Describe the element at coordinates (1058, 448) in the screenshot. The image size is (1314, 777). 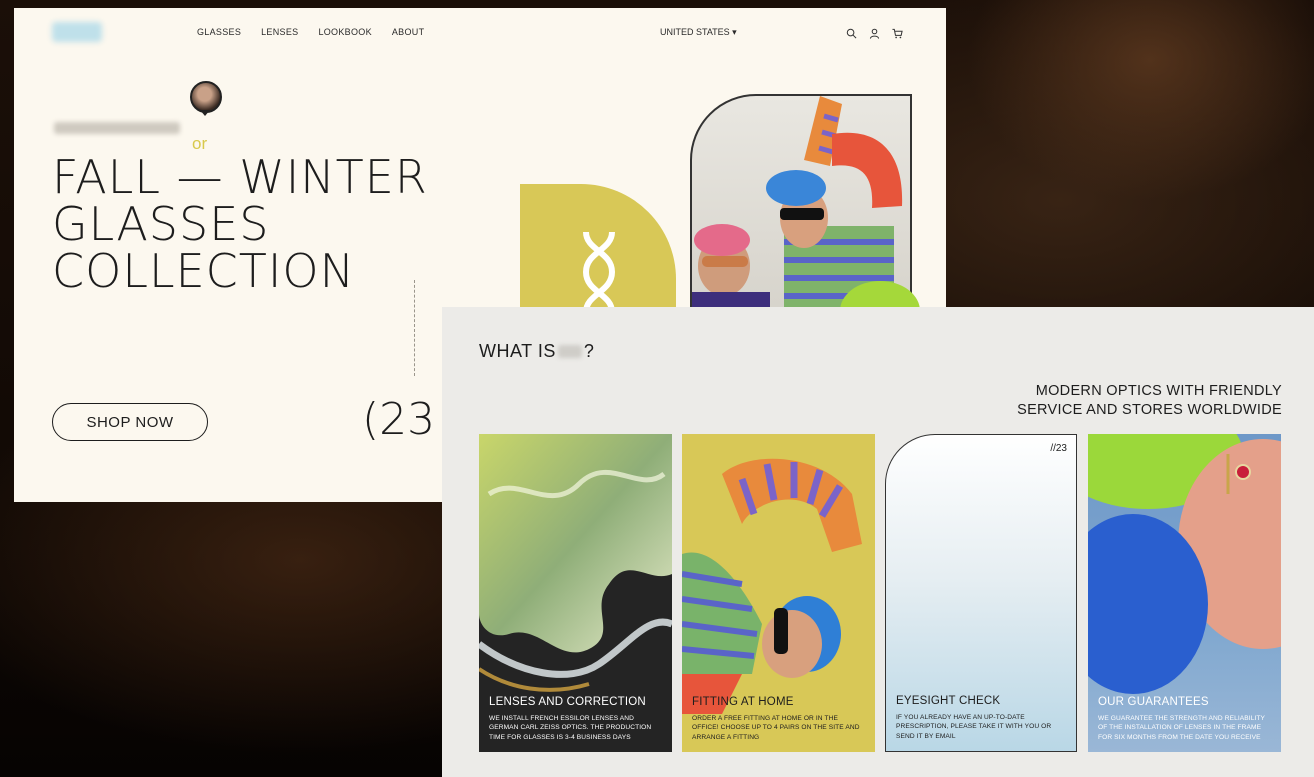
I see `card-number: //23` at that location.